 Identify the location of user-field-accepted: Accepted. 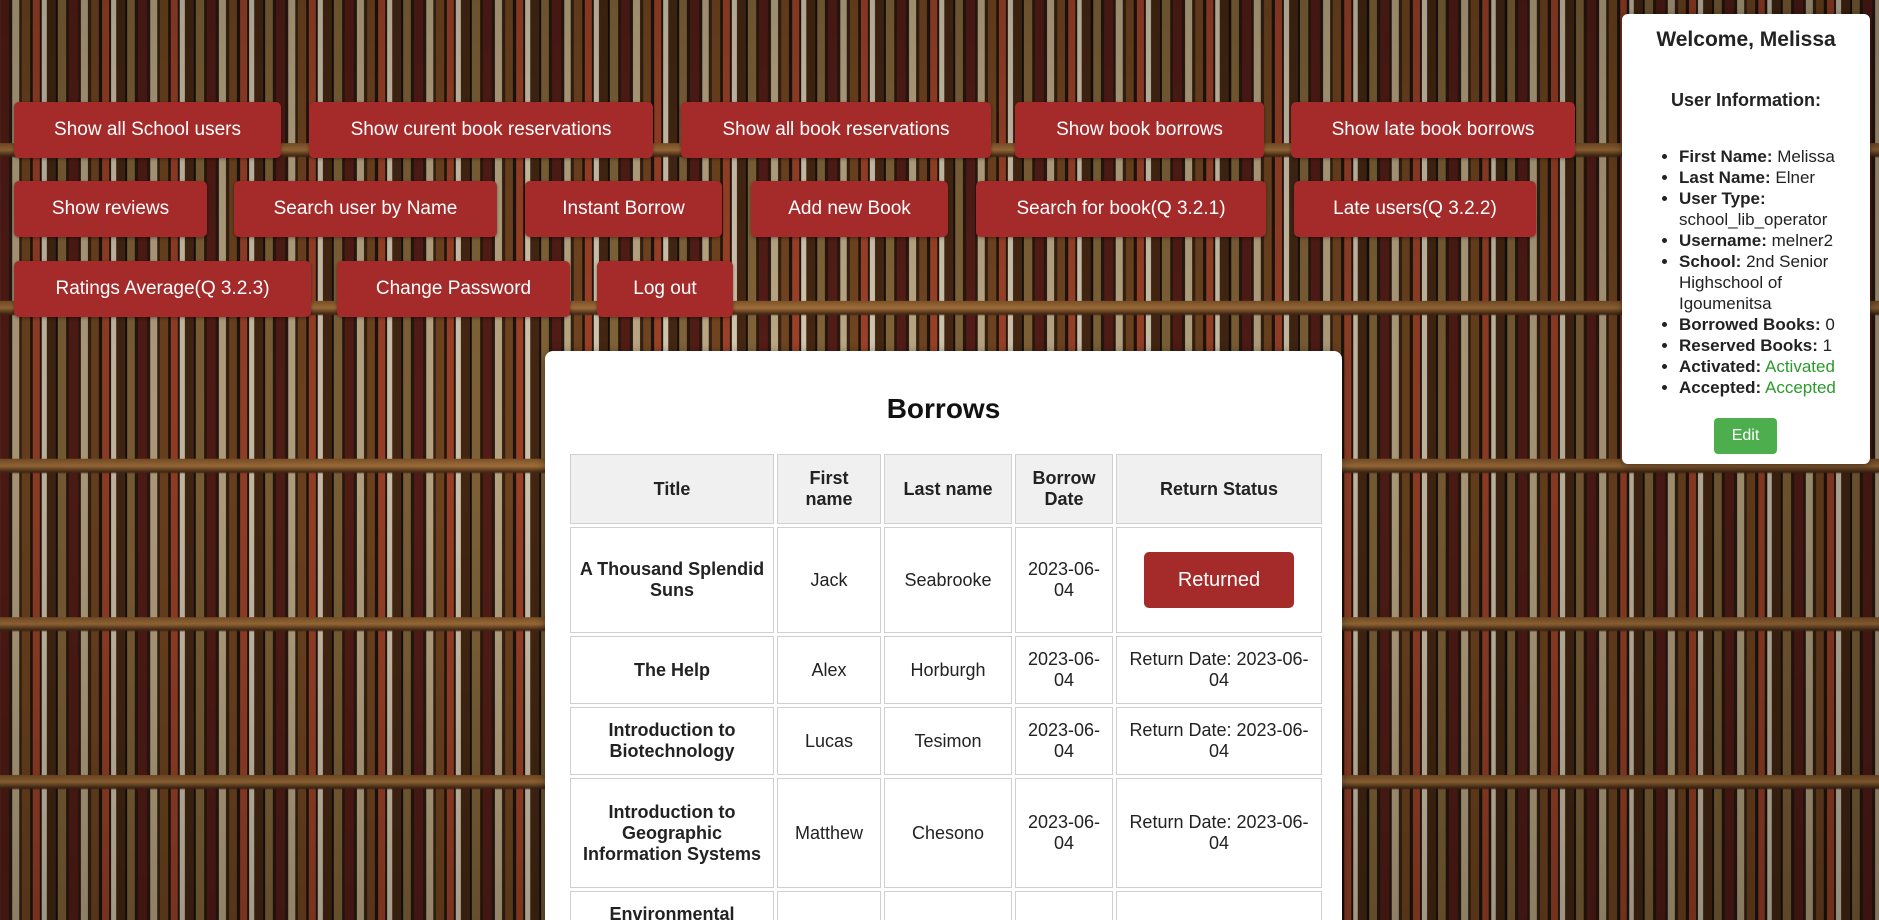
(1769, 387).